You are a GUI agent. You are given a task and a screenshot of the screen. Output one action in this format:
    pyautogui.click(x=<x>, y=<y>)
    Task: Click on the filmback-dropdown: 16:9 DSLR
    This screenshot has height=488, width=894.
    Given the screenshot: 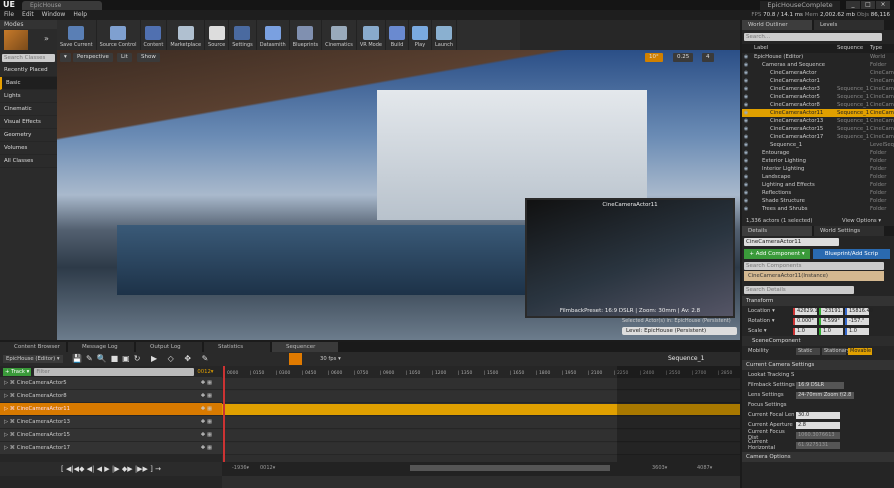 What is the action you would take?
    pyautogui.click(x=820, y=385)
    